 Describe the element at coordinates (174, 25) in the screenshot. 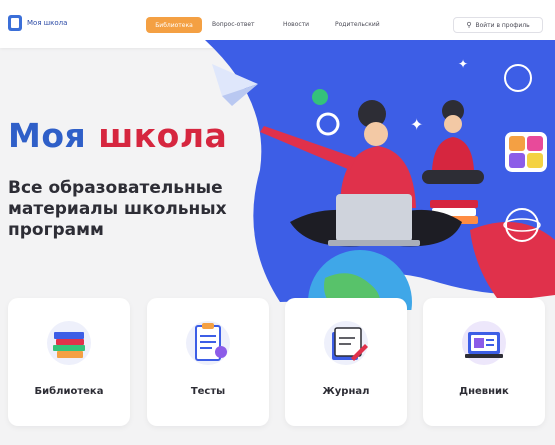

I see `library-nav-button: Библиотека` at that location.